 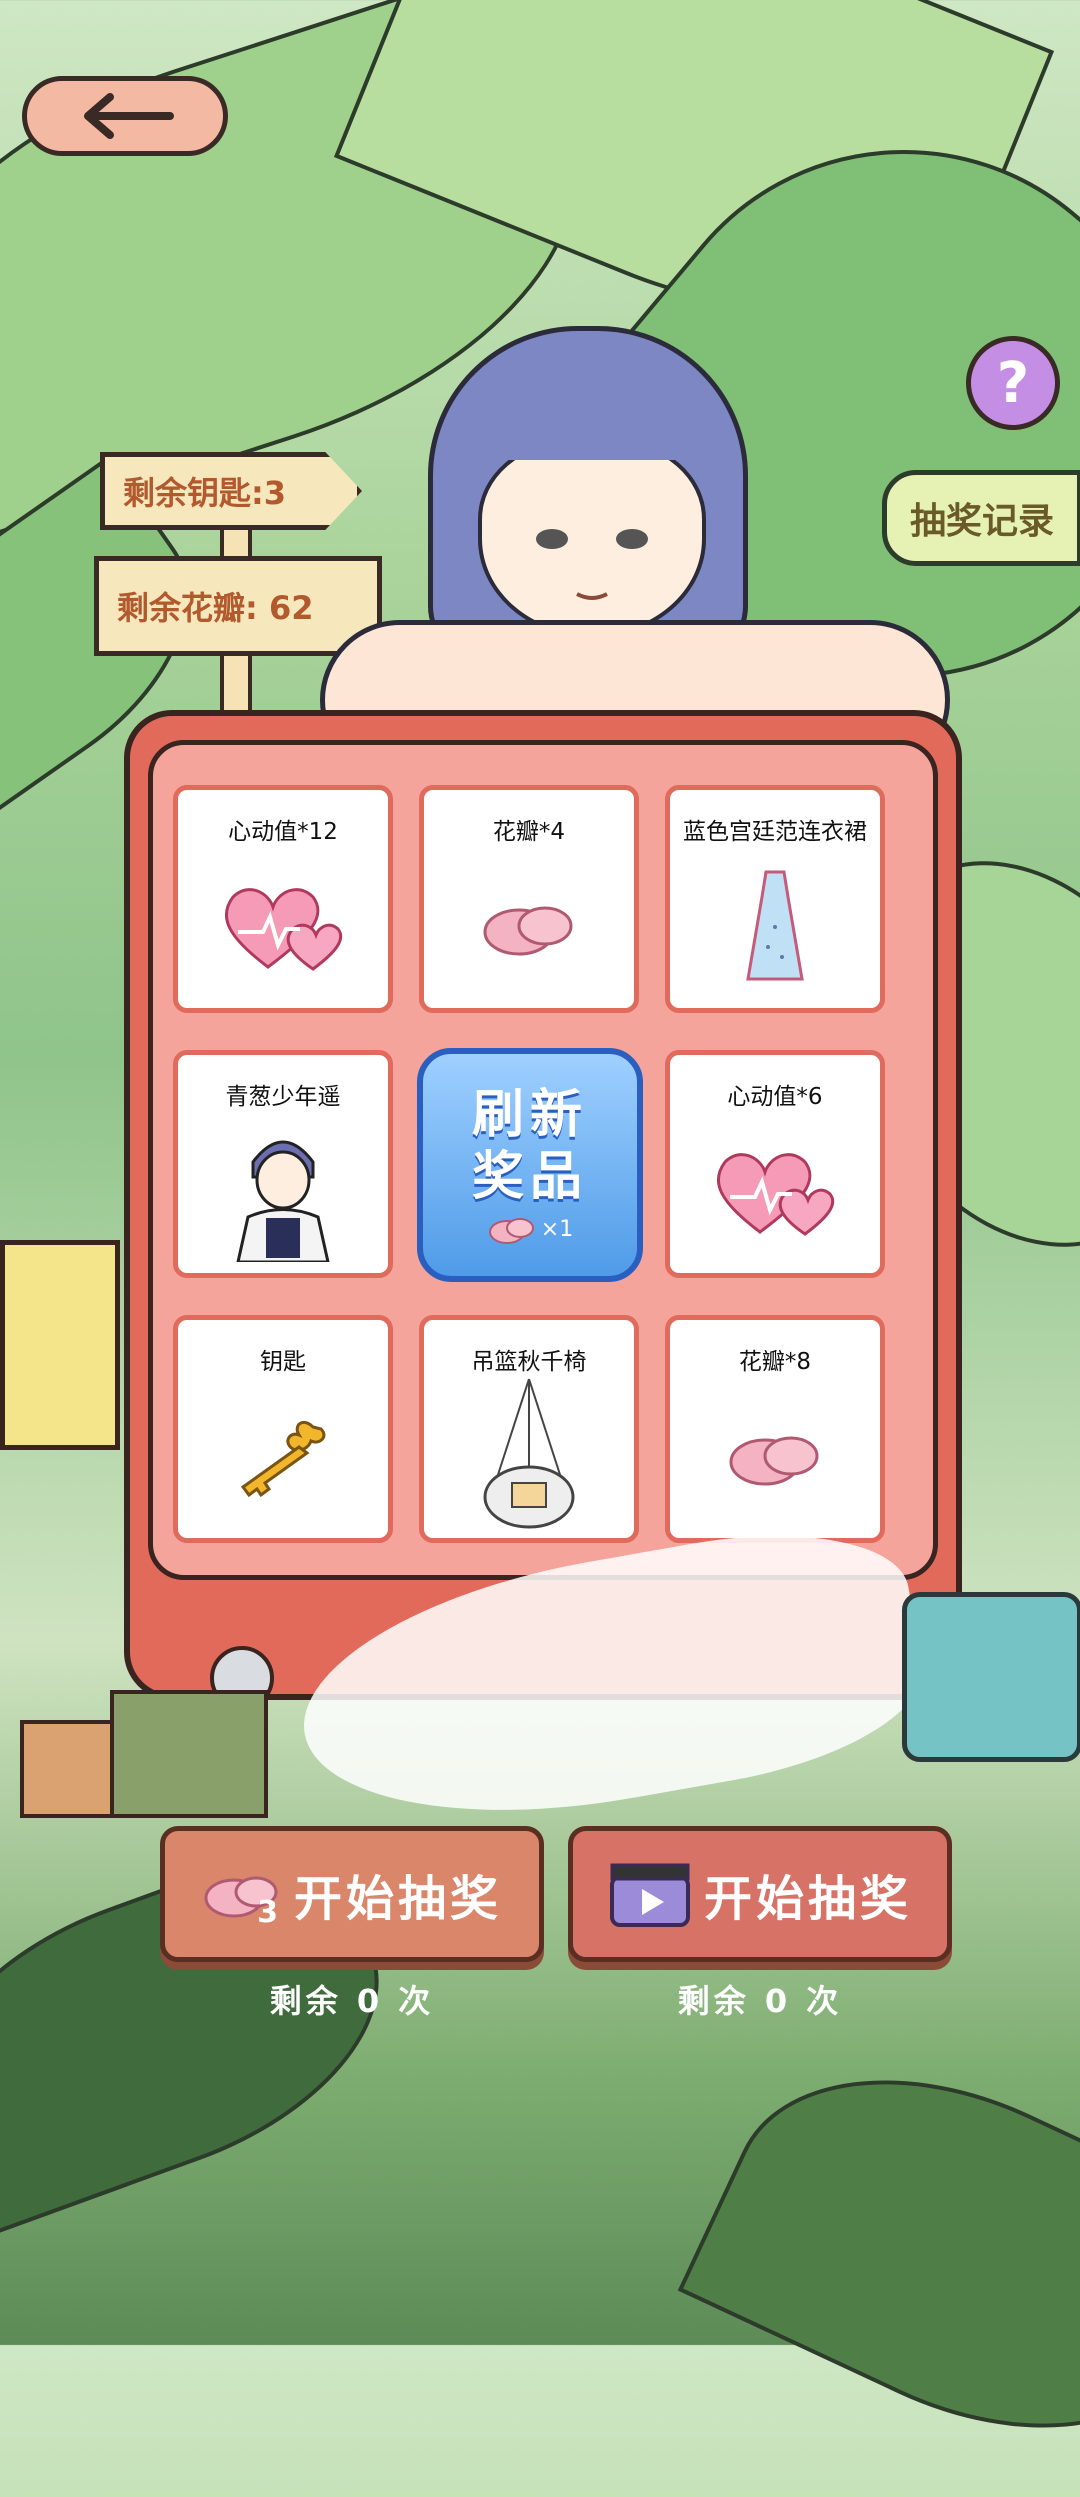 I want to click on prize-cell: 心动值*6, so click(x=775, y=1164).